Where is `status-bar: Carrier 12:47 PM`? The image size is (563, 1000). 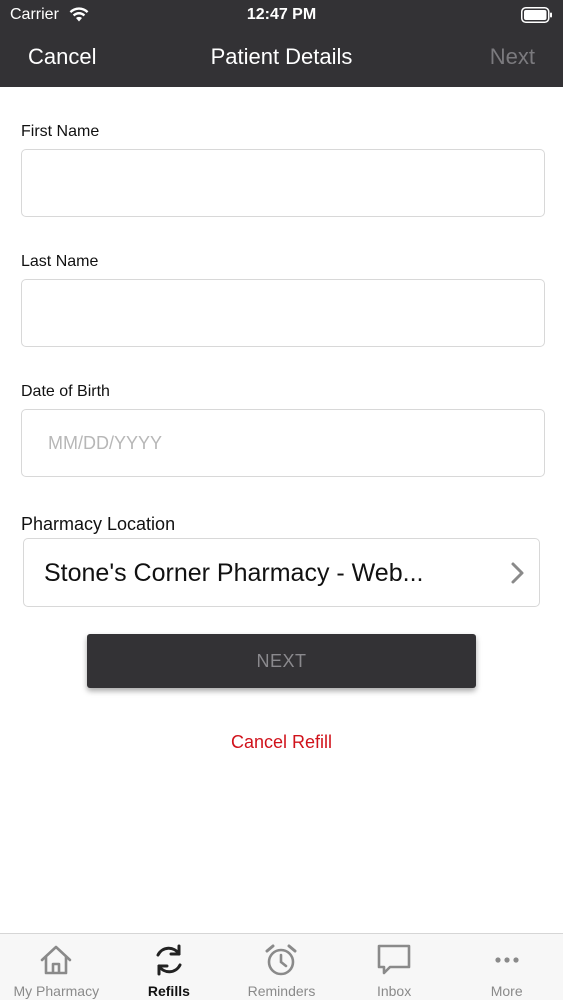
status-bar: Carrier 12:47 PM is located at coordinates (281, 15).